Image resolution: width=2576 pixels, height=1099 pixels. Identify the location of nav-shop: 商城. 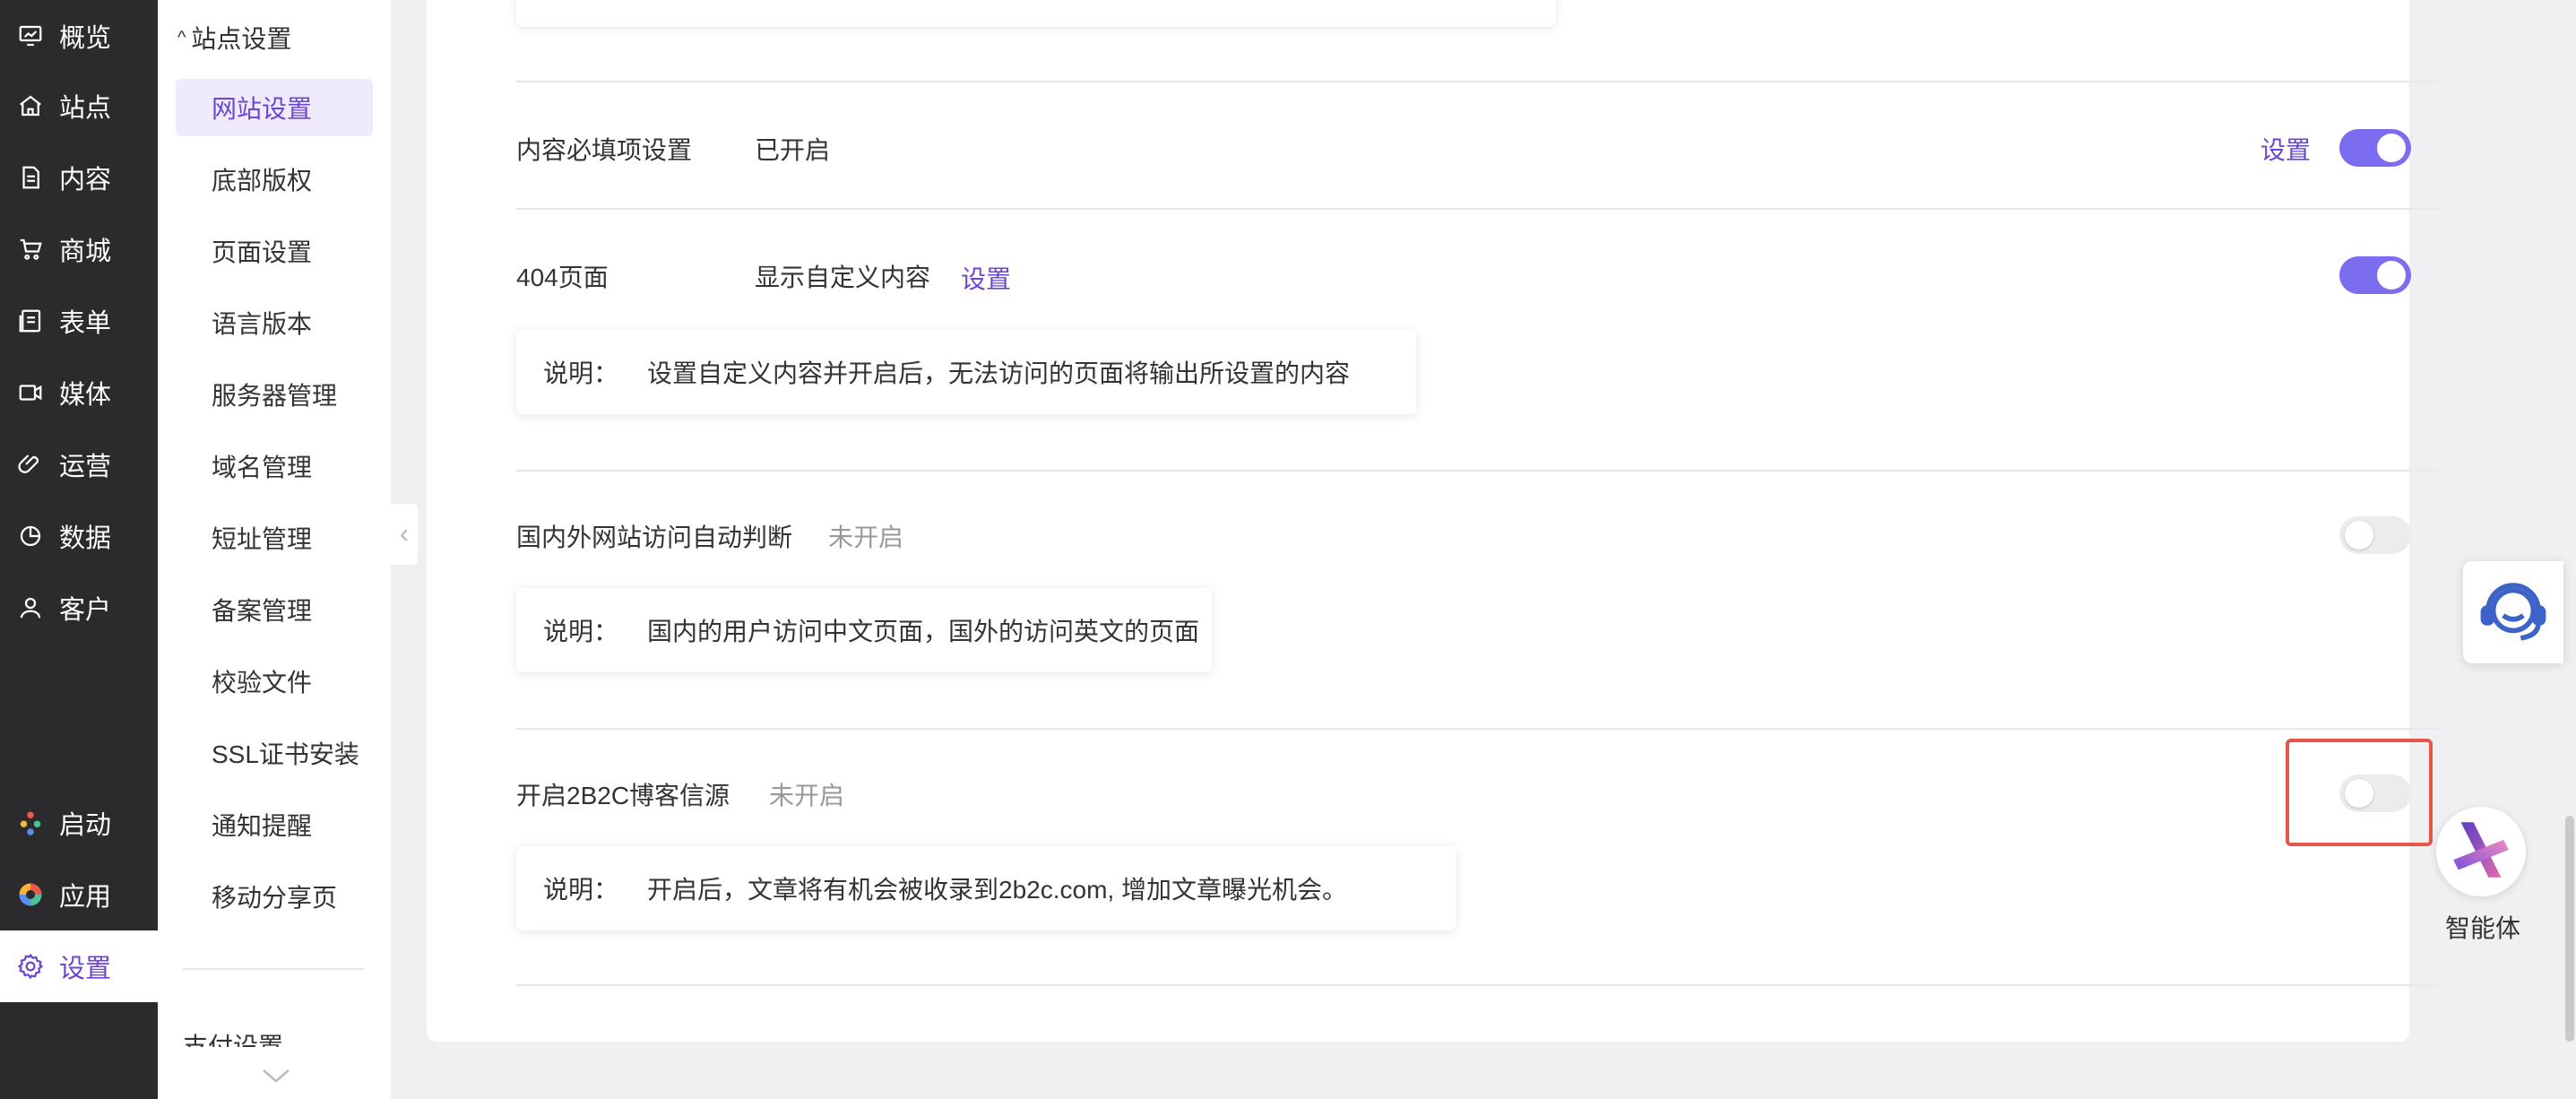
(79, 249).